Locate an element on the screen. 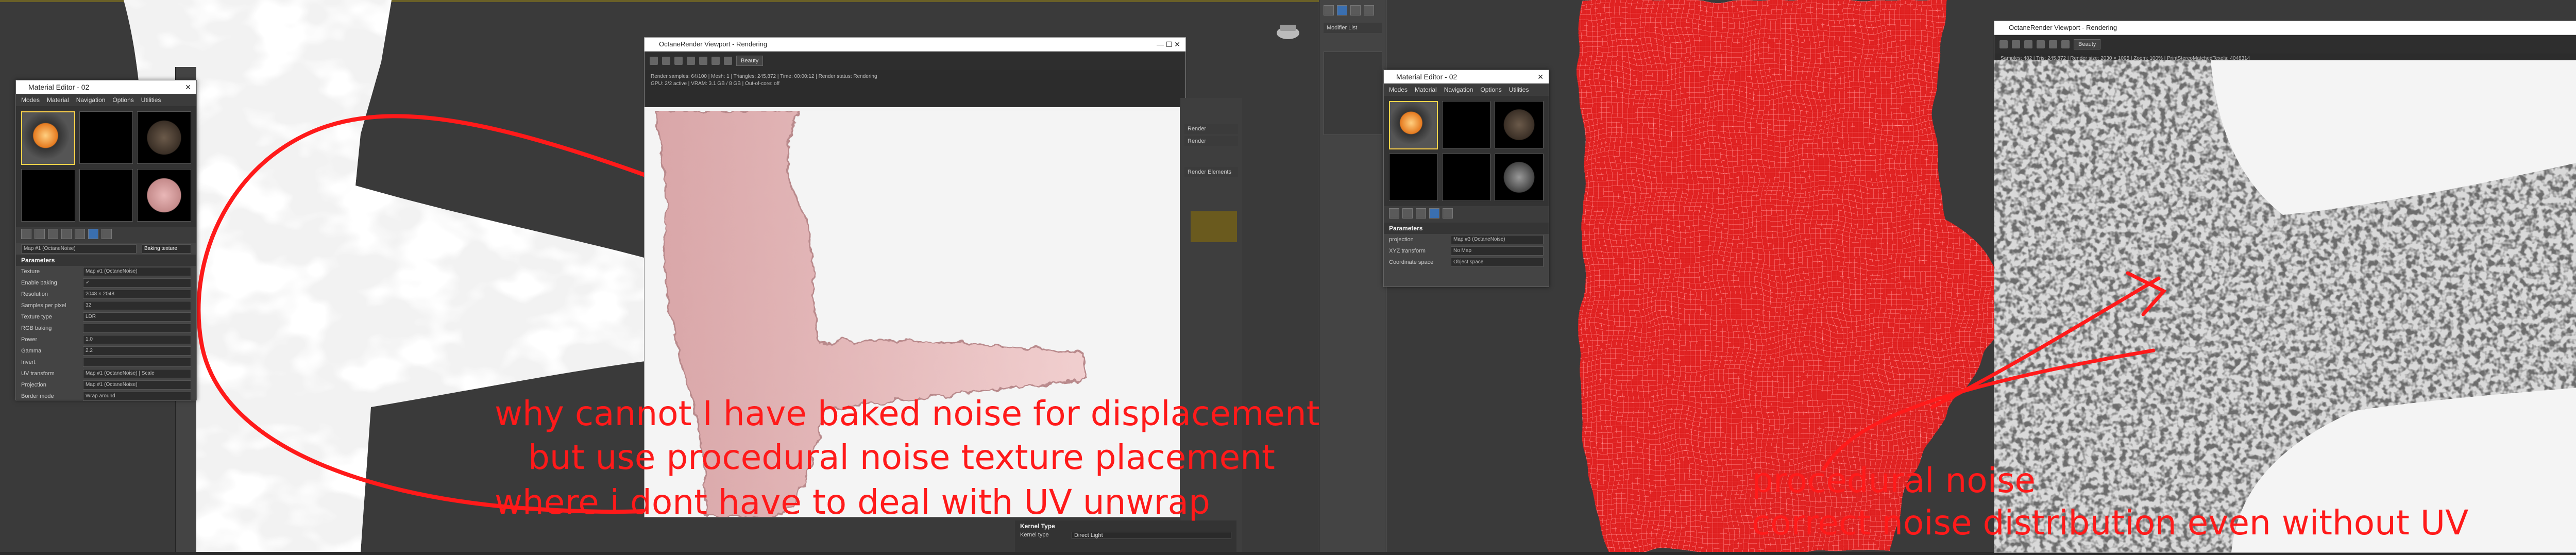  parameter-row: Border mode Wrap around is located at coordinates (106, 396).